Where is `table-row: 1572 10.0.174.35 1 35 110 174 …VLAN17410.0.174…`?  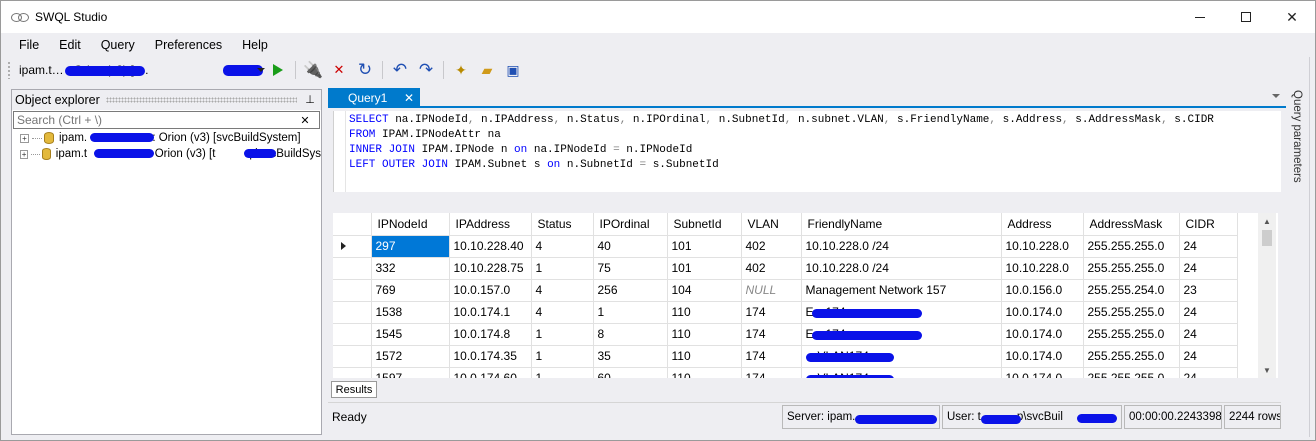 table-row: 1572 10.0.174.35 1 35 110 174 …VLAN17410.0.174… is located at coordinates (785, 356).